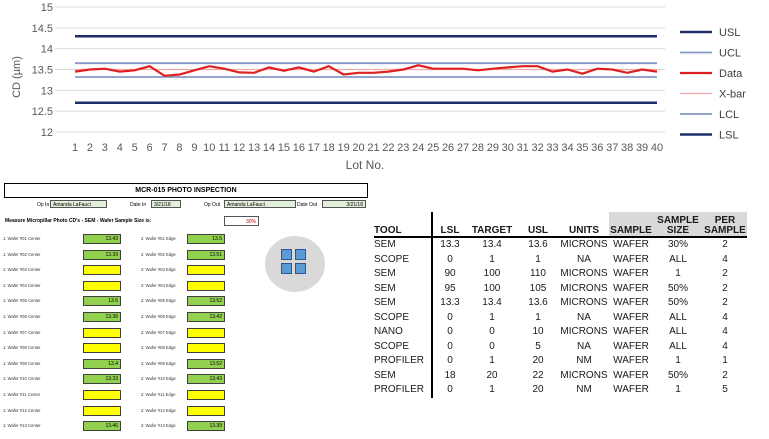 The height and width of the screenshot is (439, 769). I want to click on x-tick-label: 23, so click(403, 148).